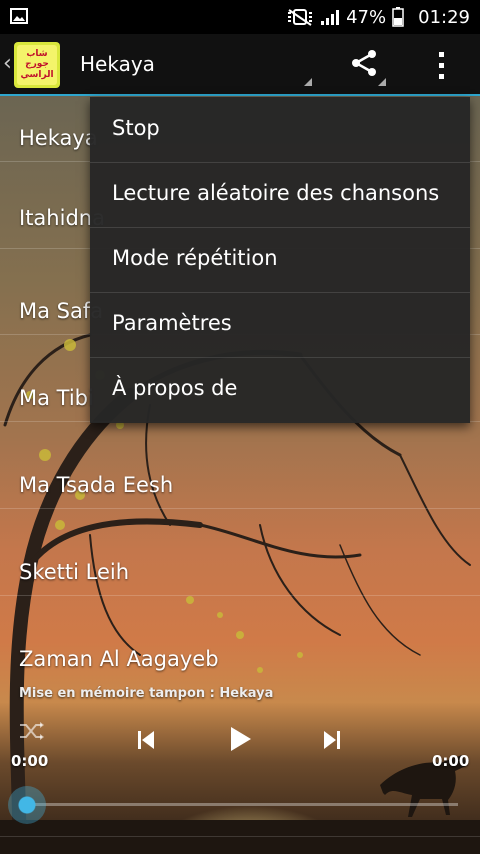  I want to click on overflow-menu-button, so click(441, 66).